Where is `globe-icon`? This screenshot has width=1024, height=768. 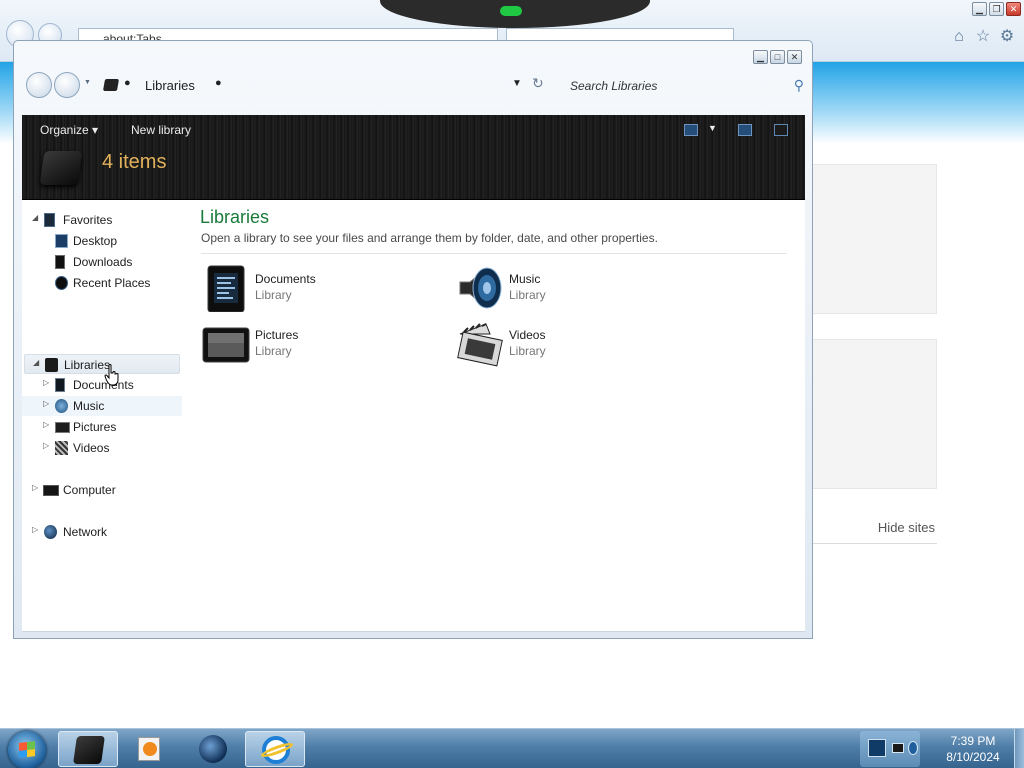 globe-icon is located at coordinates (213, 749).